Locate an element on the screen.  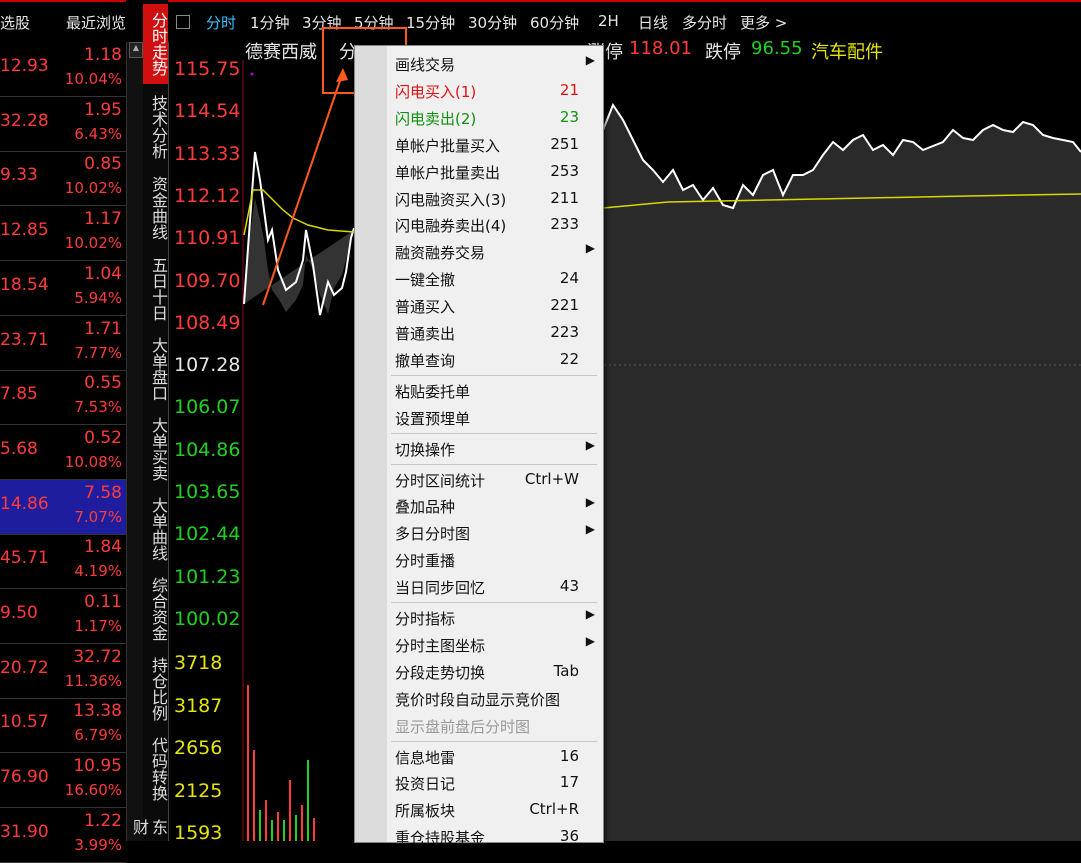
menu-item: 普通买入 221 is located at coordinates (495, 305).